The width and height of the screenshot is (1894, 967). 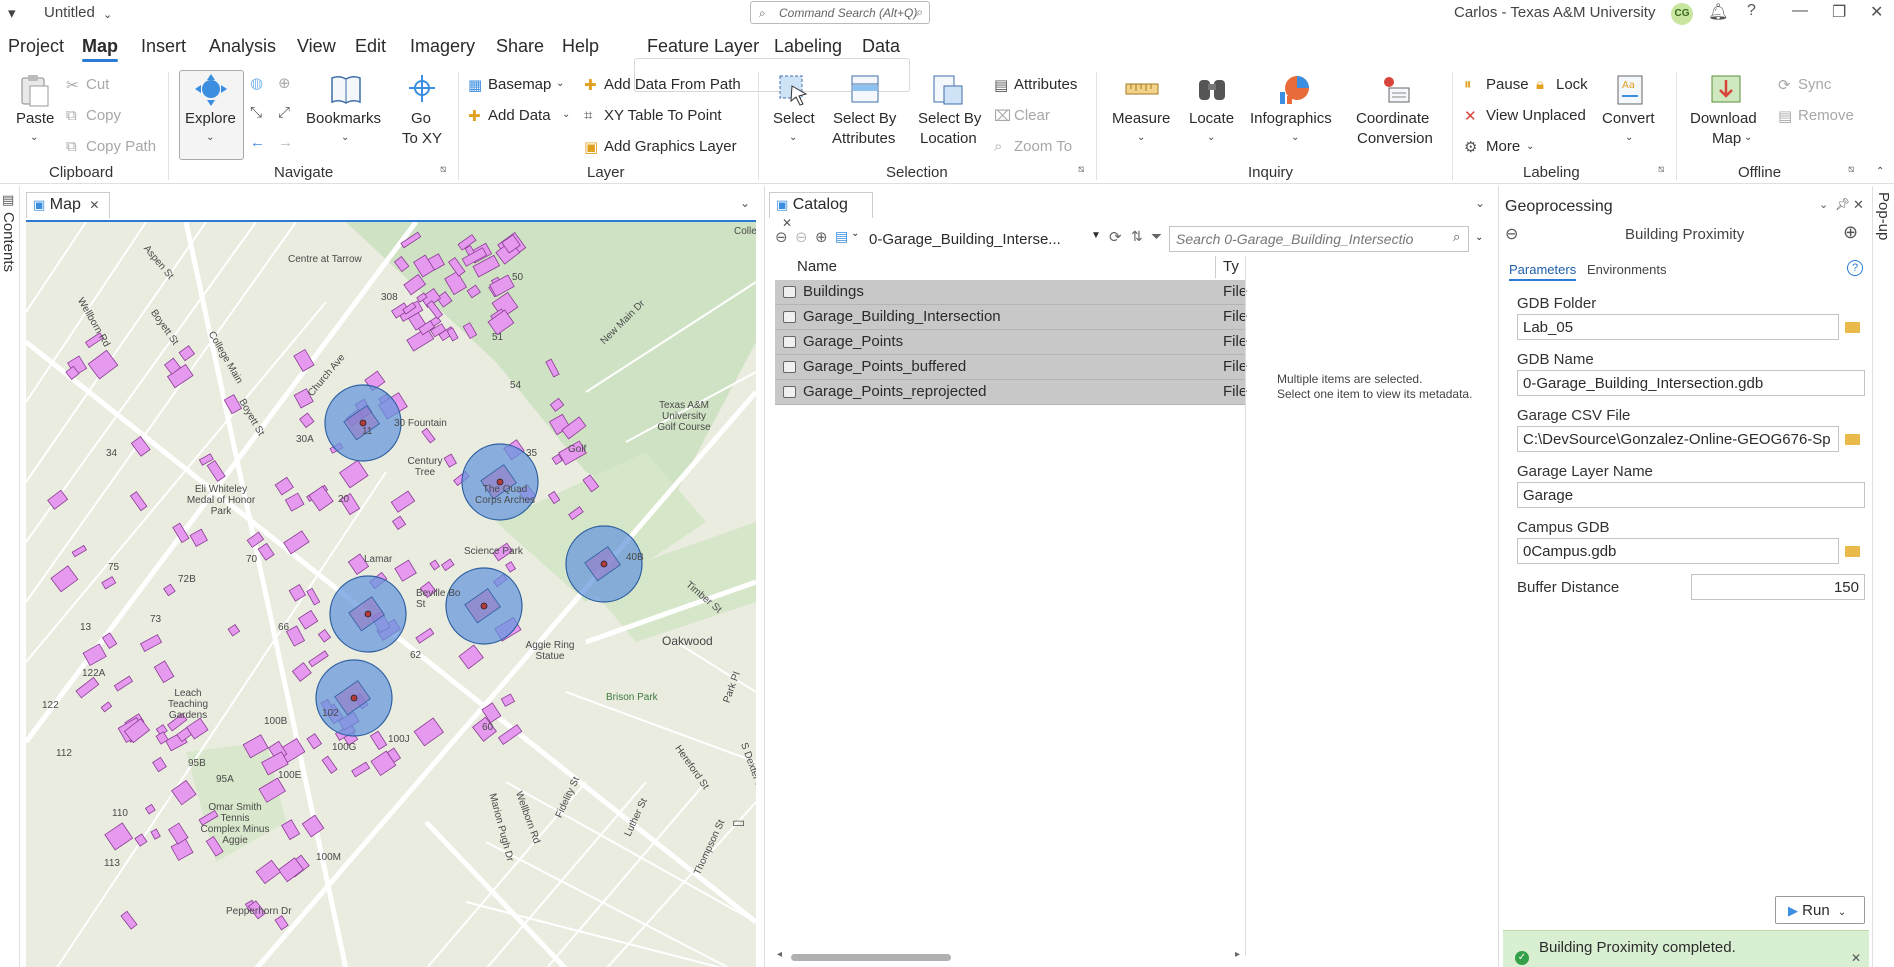 What do you see at coordinates (1842, 204) in the screenshot?
I see `pin-icon: 📌︎` at bounding box center [1842, 204].